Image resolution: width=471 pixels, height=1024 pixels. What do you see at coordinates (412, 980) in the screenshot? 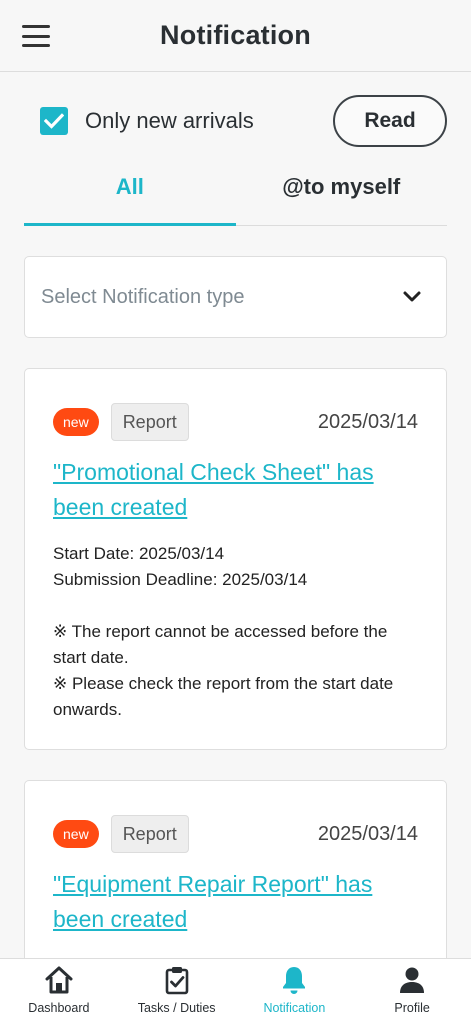
I see `person-icon` at bounding box center [412, 980].